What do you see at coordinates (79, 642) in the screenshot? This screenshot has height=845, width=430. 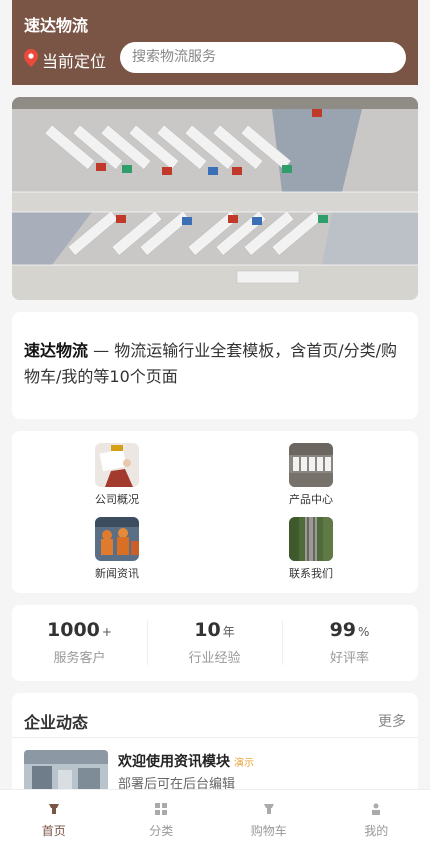 I see `stat-customers: 1000+ 服务客户` at bounding box center [79, 642].